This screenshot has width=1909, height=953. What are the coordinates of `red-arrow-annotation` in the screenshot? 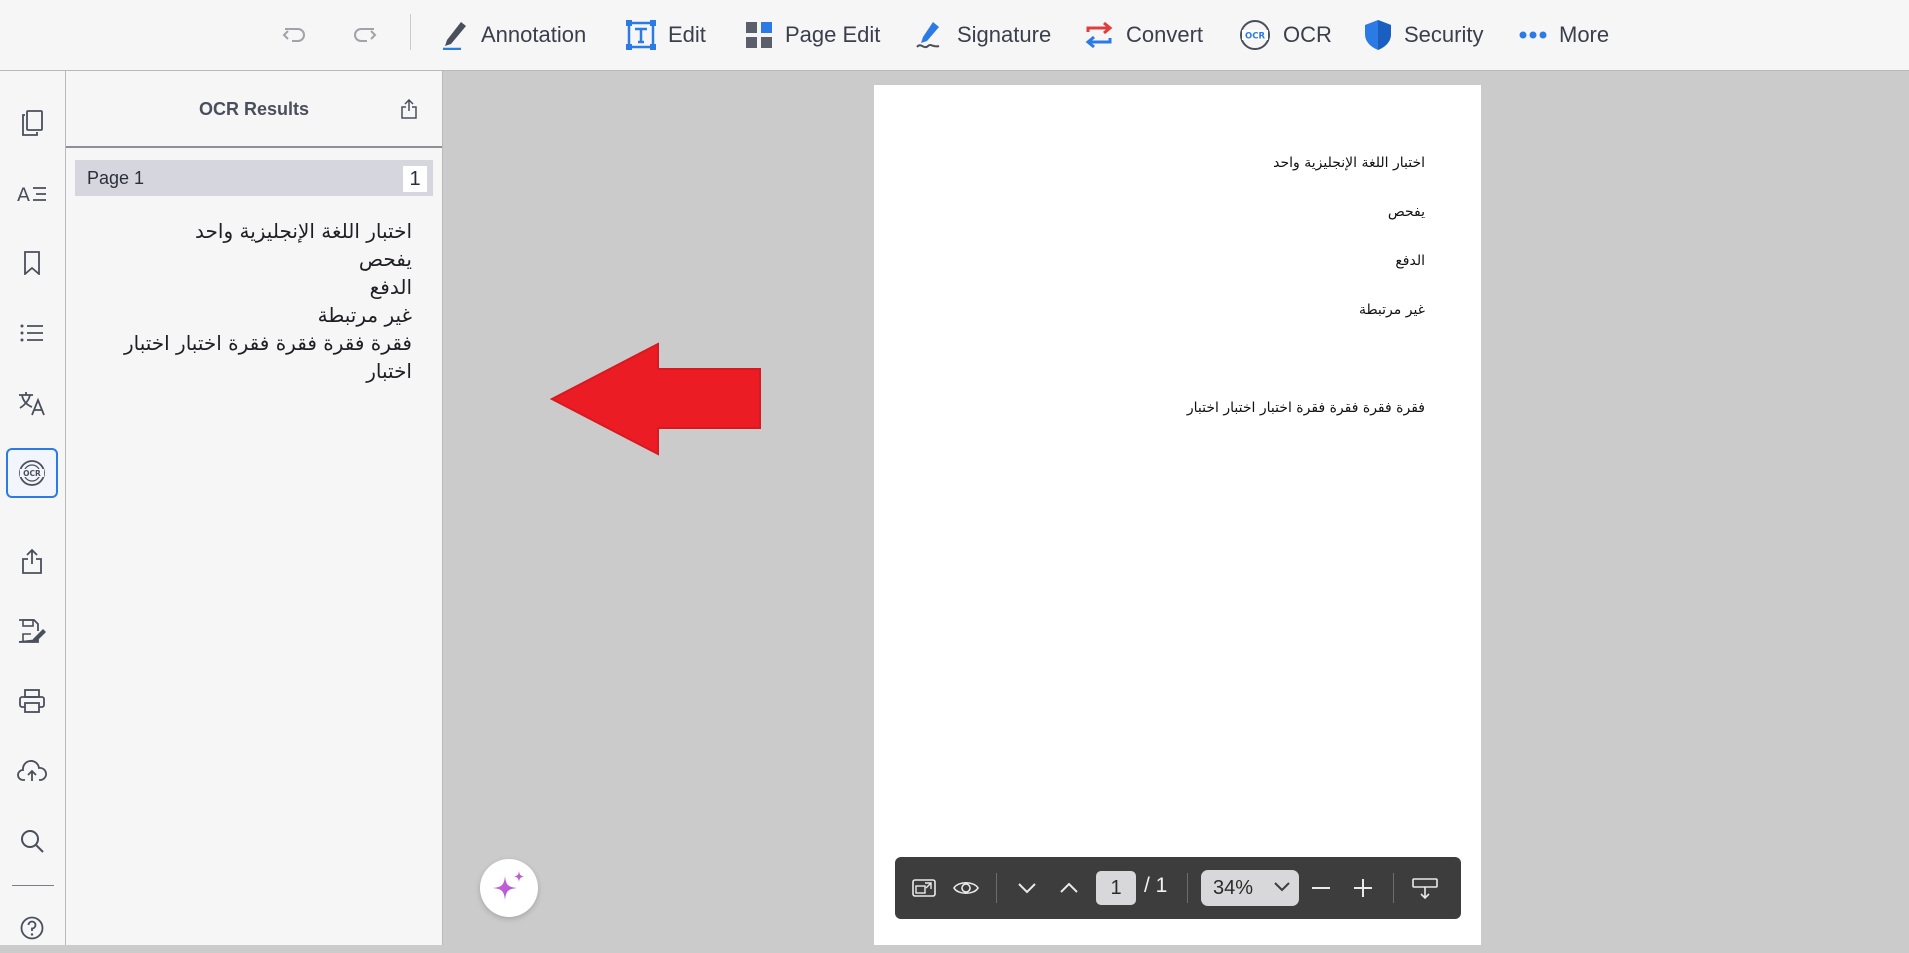 It's located at (655, 399).